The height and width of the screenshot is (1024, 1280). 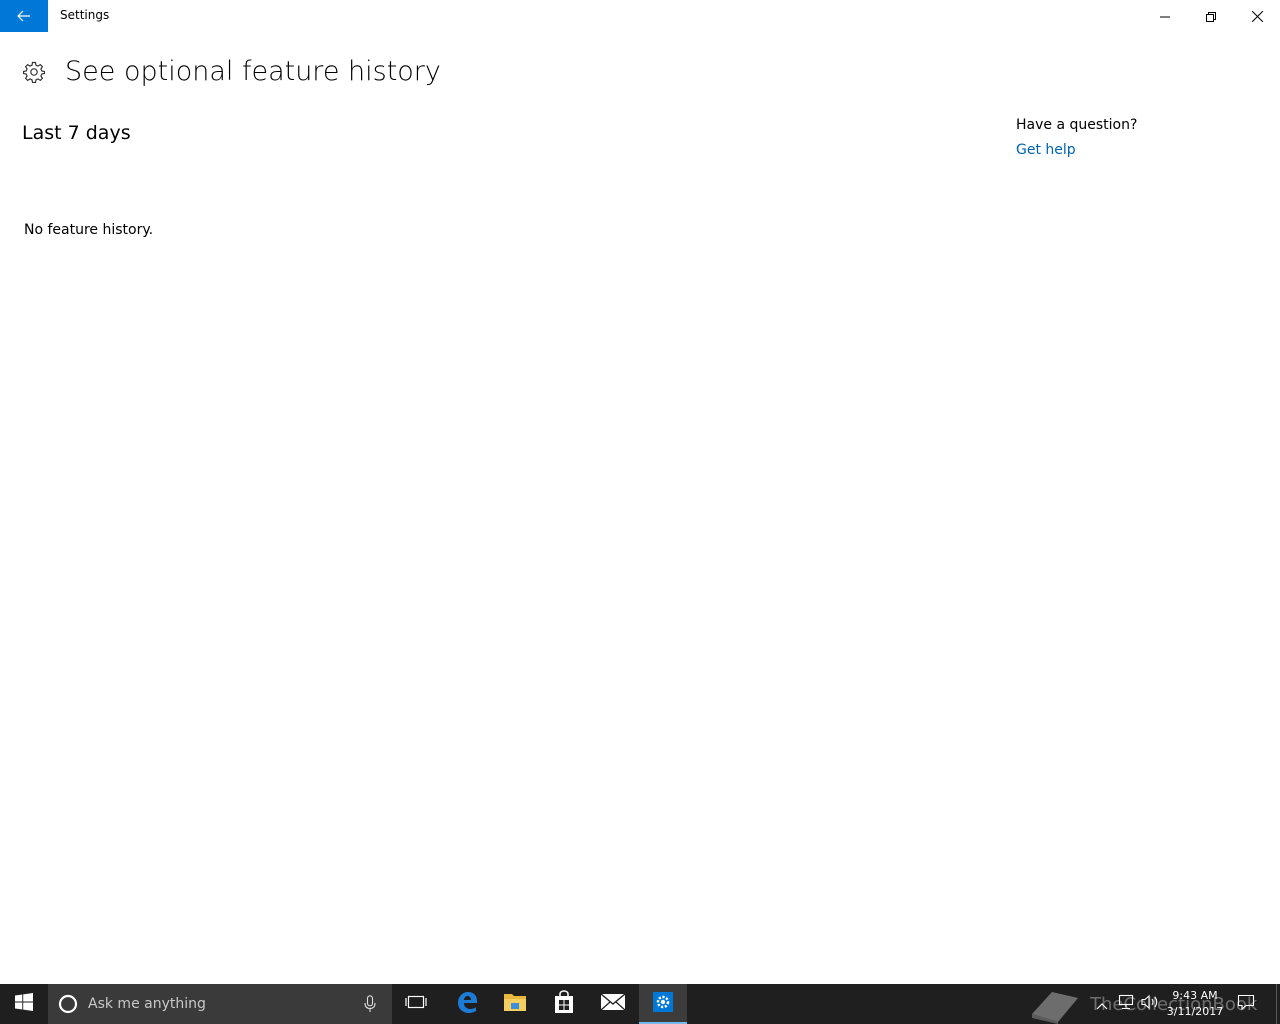 I want to click on settings-icon, so click(x=663, y=1004).